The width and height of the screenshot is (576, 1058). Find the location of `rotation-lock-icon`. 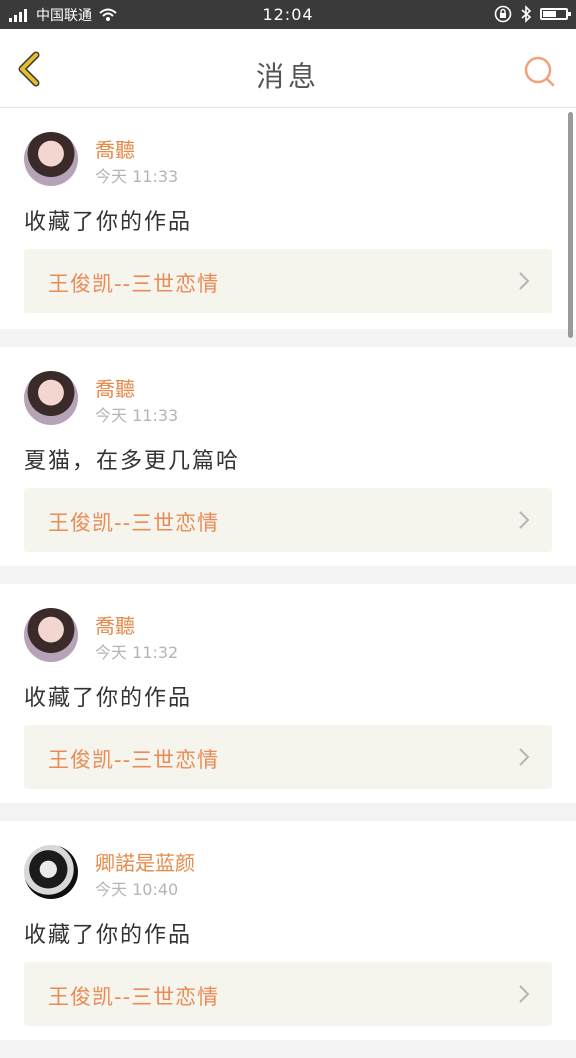

rotation-lock-icon is located at coordinates (503, 14).